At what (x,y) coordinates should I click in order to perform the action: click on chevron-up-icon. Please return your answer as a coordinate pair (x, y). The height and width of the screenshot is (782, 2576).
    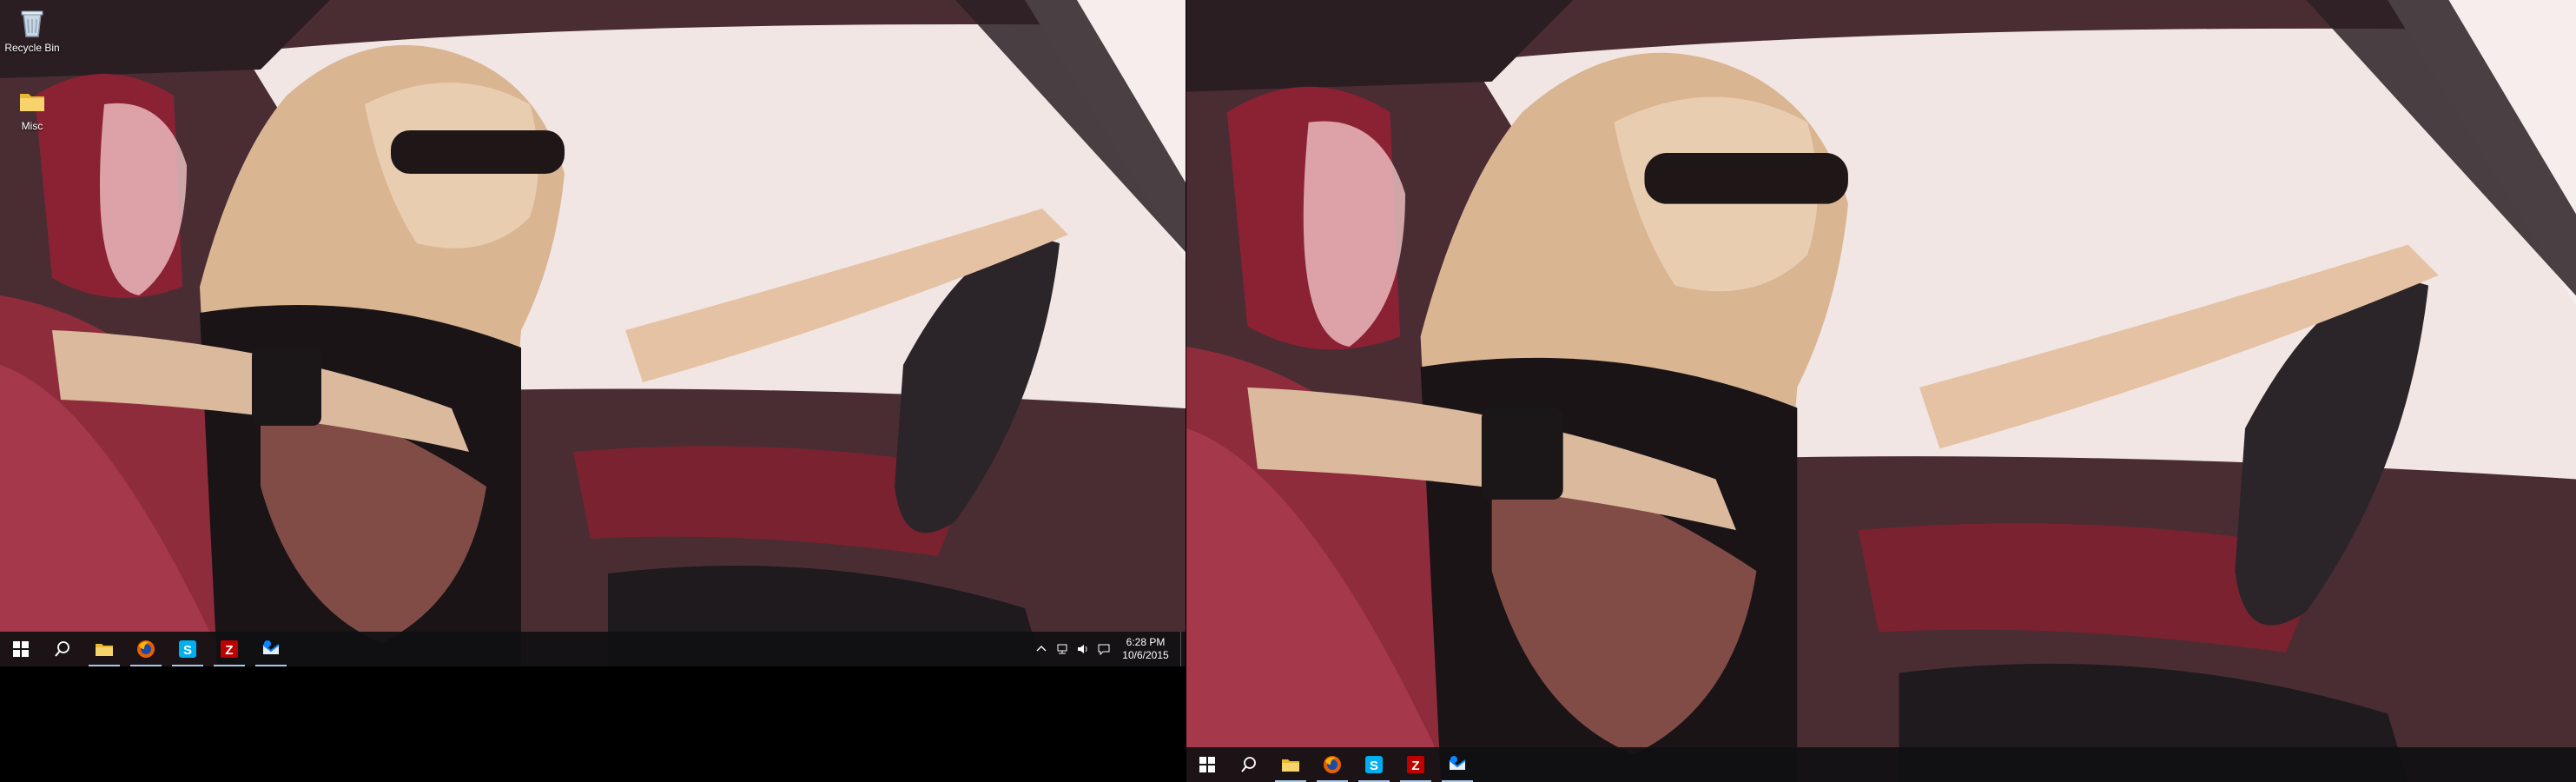
    Looking at the image, I should click on (1042, 649).